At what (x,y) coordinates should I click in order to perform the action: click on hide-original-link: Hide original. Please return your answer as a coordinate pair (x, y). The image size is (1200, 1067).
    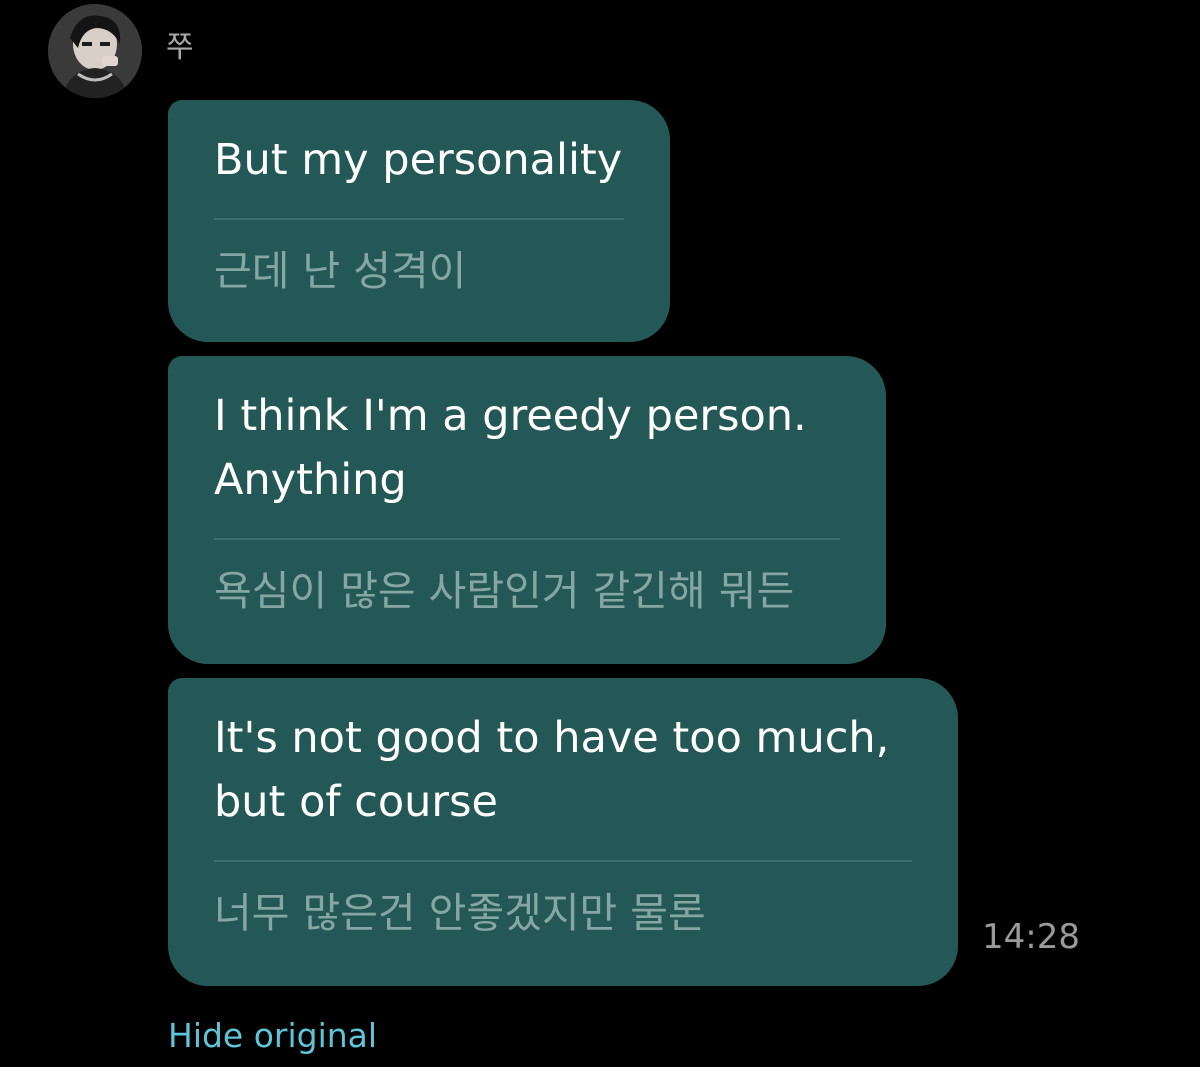
    Looking at the image, I should click on (272, 1036).